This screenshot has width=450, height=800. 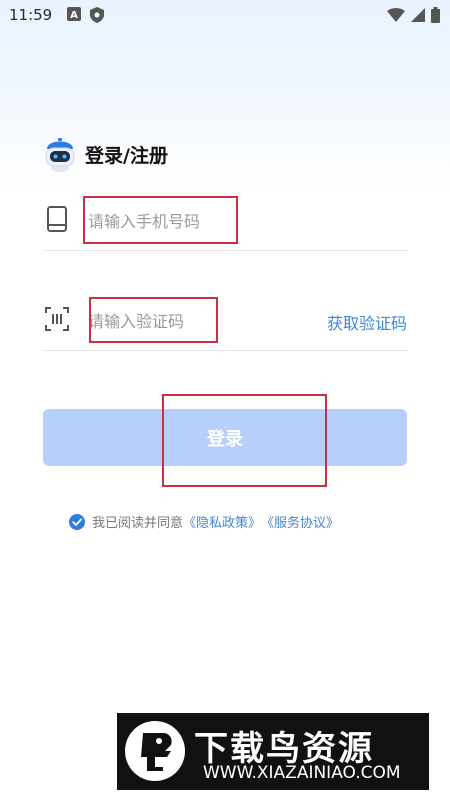 I want to click on phone-field, so click(x=225, y=220).